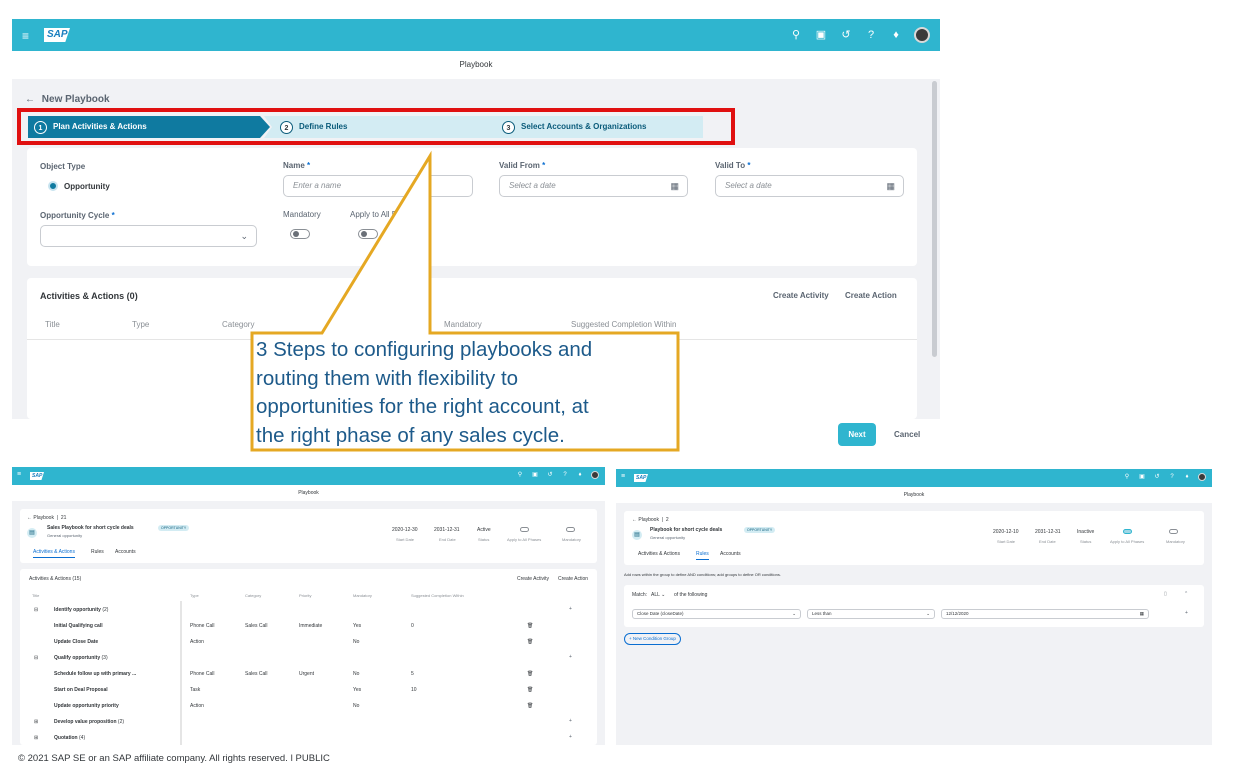  I want to click on condition-operator-select: Less than ⌄, so click(871, 614).